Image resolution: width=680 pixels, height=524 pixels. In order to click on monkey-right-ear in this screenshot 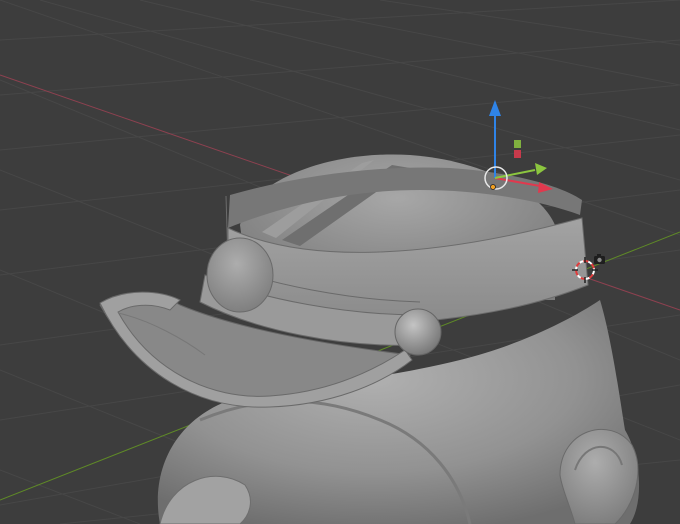, I will do `click(599, 476)`.